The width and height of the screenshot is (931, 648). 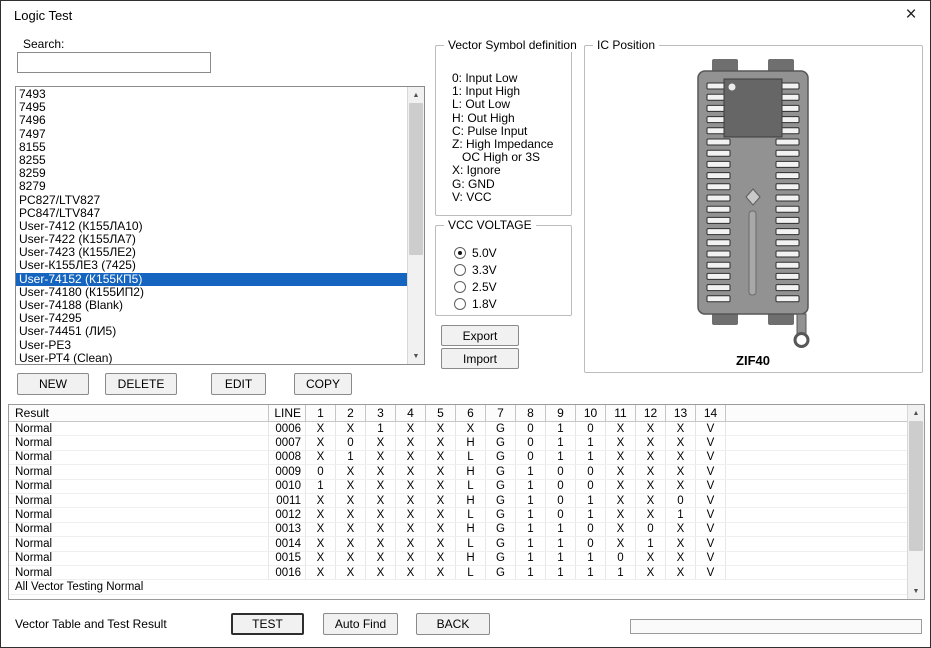 What do you see at coordinates (139, 413) in the screenshot?
I see `column-header-Result: Result` at bounding box center [139, 413].